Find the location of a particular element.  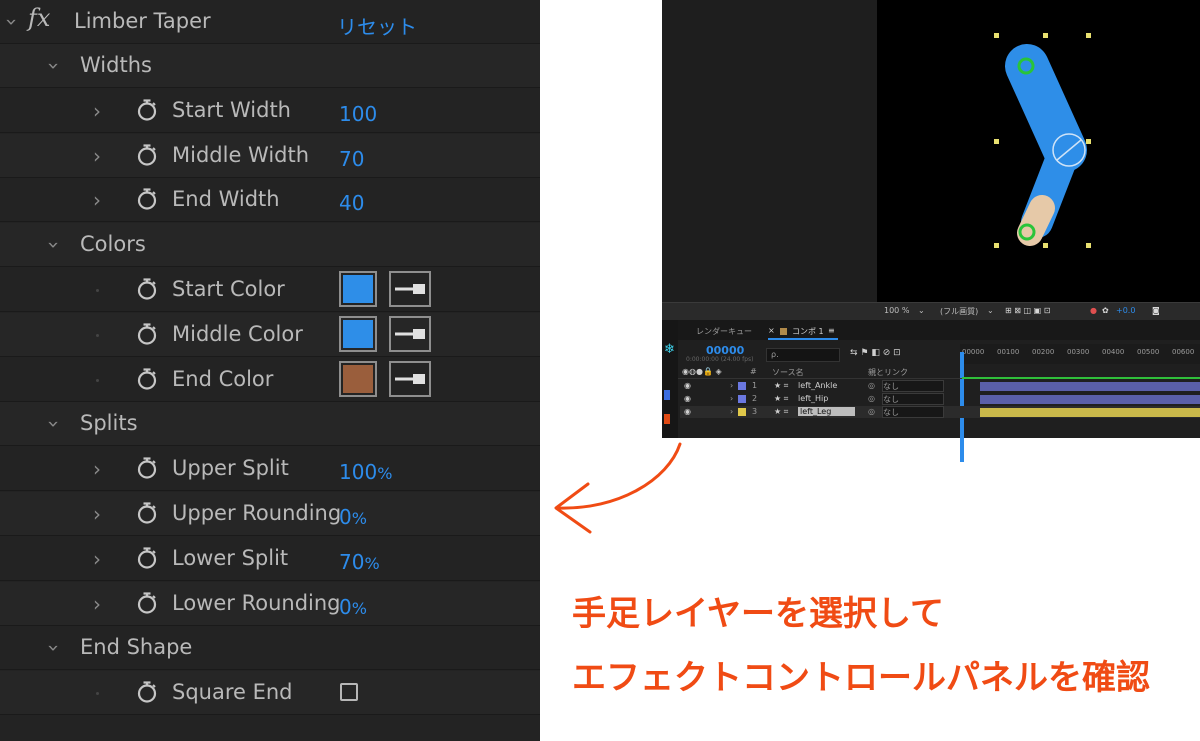

property-label: End Color is located at coordinates (223, 378).